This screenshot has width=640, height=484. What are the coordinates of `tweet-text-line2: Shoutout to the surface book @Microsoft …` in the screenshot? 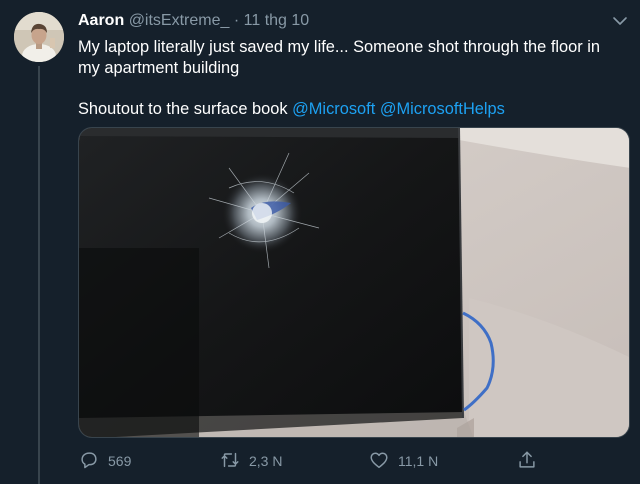 It's located at (352, 109).